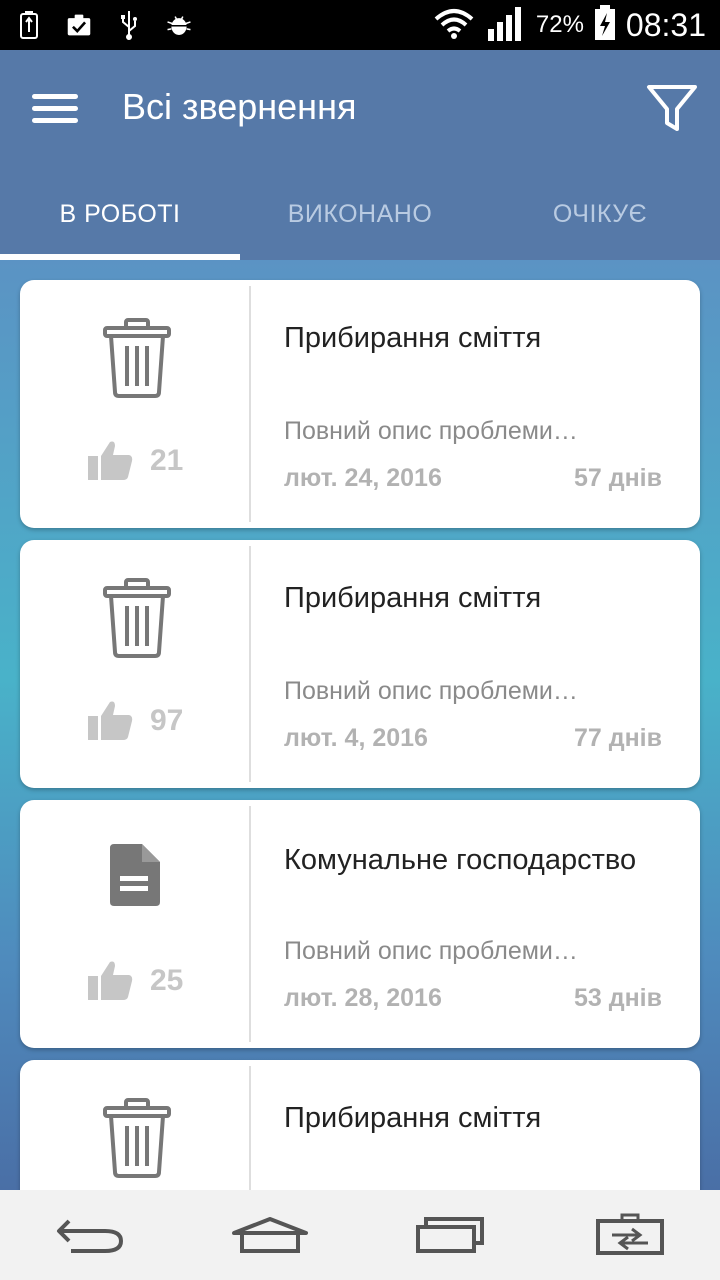 This screenshot has height=1280, width=720. I want to click on android-debug-icon, so click(179, 25).